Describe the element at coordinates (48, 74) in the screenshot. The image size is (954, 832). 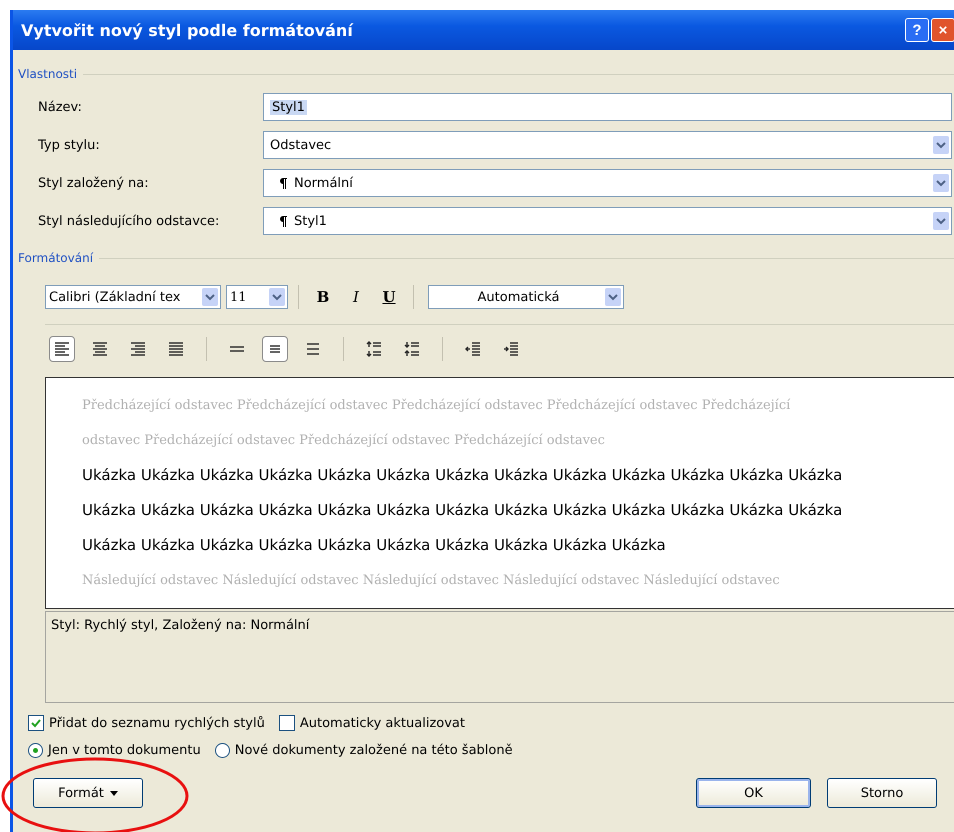
I see `section-legend: Vlastnosti` at that location.